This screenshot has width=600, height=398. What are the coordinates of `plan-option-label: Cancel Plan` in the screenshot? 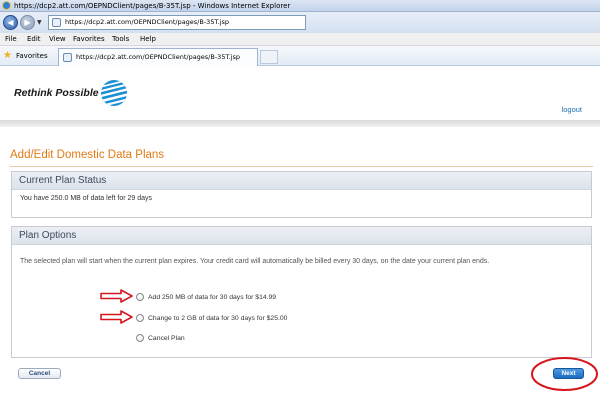 It's located at (166, 338).